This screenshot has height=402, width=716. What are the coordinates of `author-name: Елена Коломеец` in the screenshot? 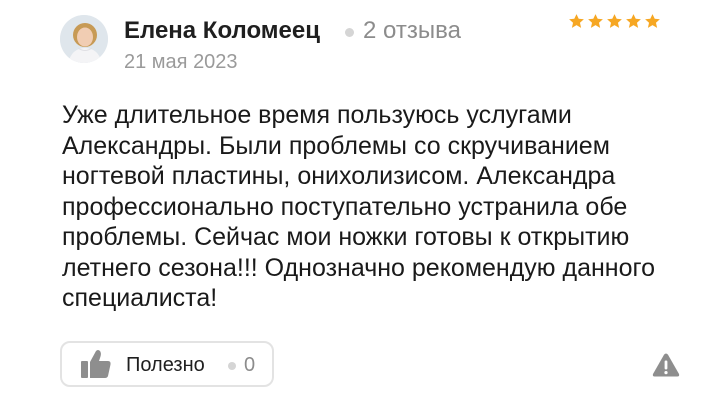 It's located at (222, 31).